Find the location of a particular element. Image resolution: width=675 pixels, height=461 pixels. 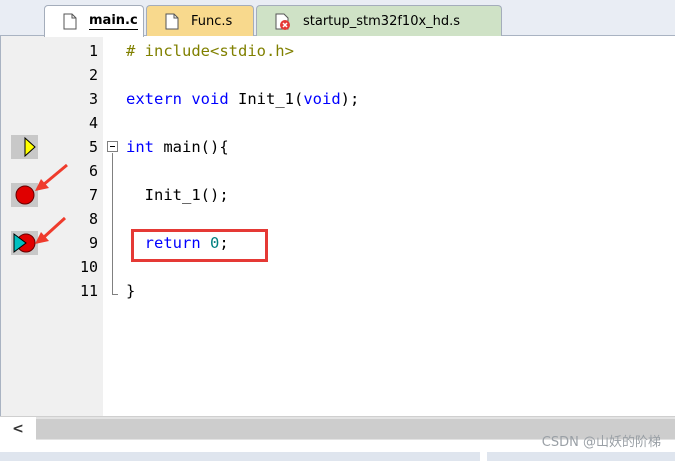

code-text: int main(){ is located at coordinates (177, 147).